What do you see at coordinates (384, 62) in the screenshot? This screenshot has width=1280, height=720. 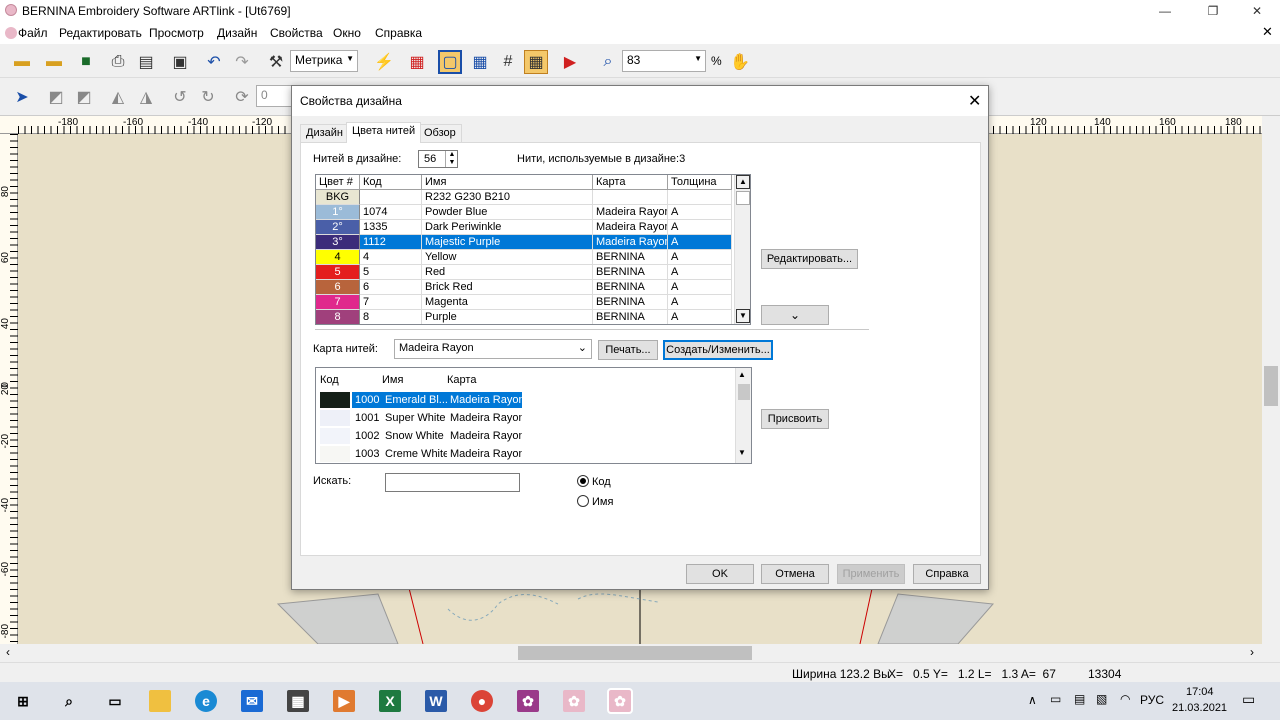 I see `stitch-icon: ⚡` at bounding box center [384, 62].